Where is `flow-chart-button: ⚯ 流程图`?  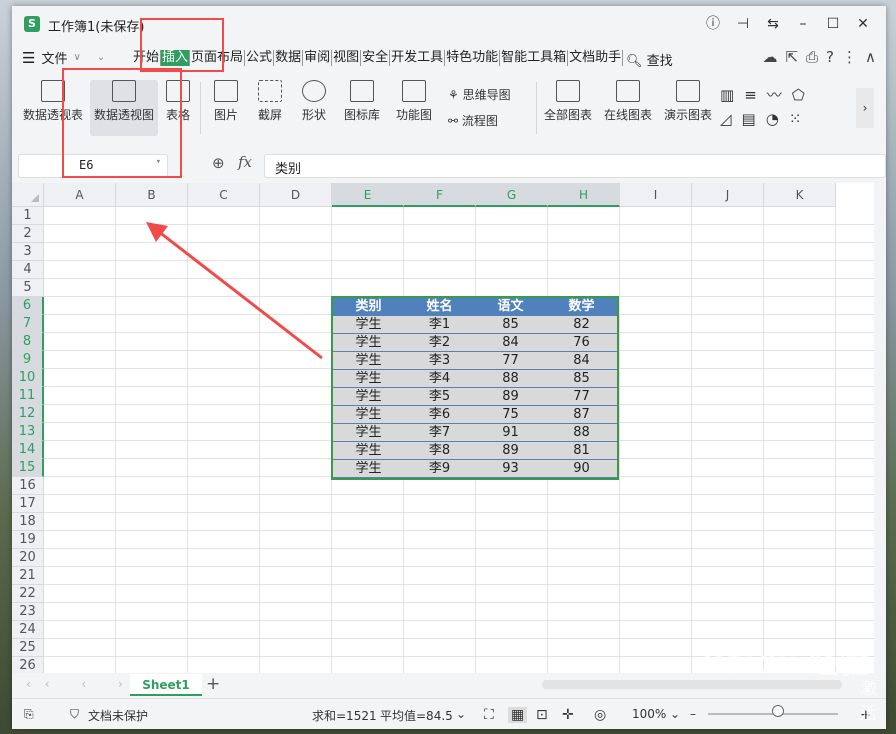
flow-chart-button: ⚯ 流程图 is located at coordinates (473, 120).